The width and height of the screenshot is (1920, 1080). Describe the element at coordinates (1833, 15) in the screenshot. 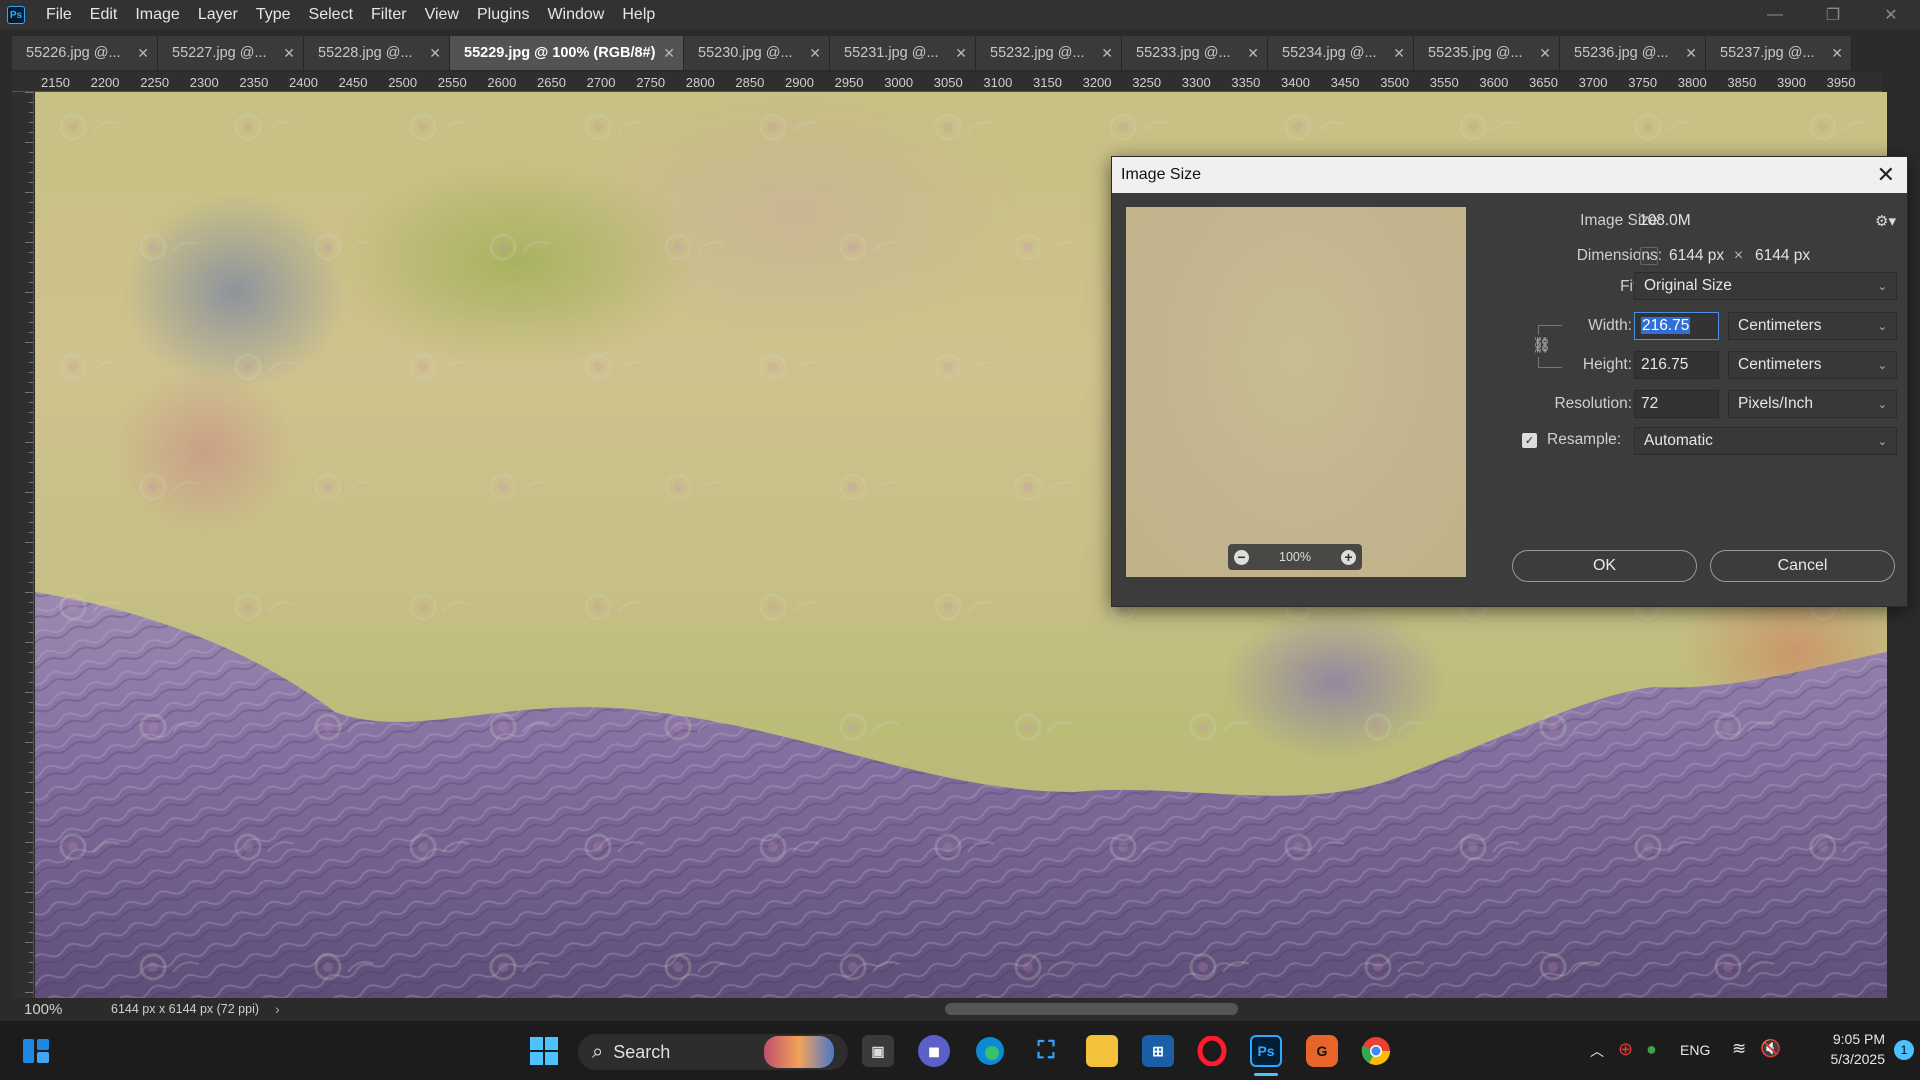

I see `restore-icon: ❐` at that location.